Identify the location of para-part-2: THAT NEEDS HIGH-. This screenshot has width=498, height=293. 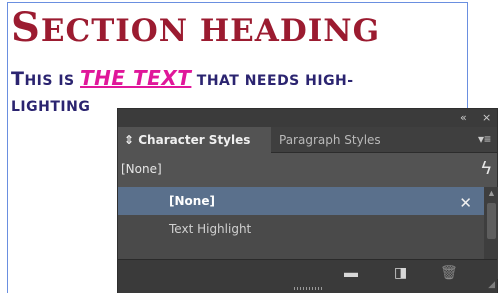
(272, 81).